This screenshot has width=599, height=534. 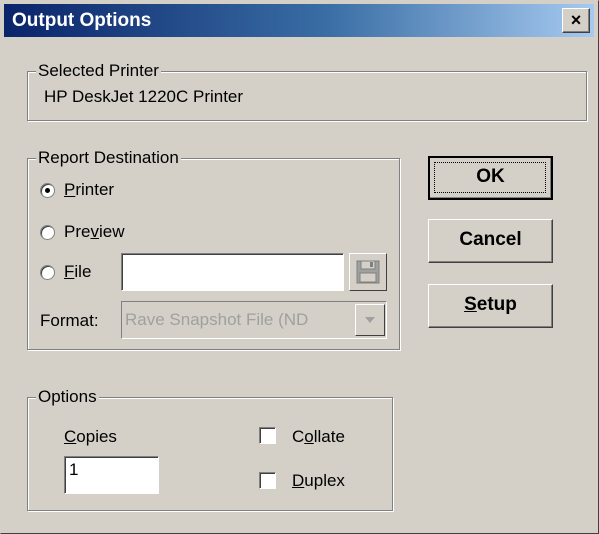 I want to click on focus-ring, so click(x=490, y=177).